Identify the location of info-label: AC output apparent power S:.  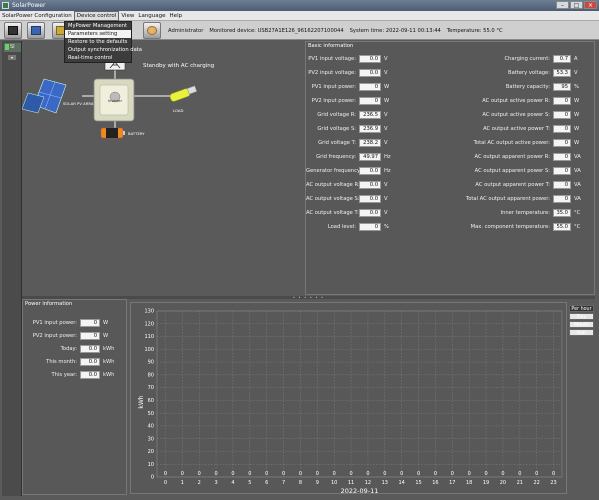
(512, 171).